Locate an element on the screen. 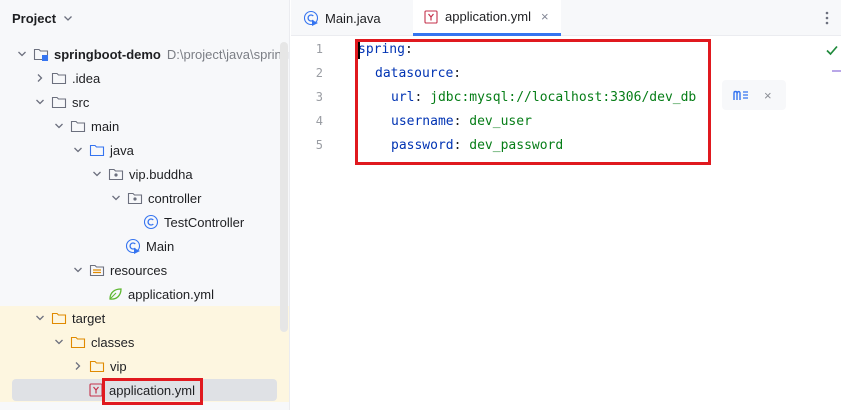 The width and height of the screenshot is (841, 410). tree-item-label: controller is located at coordinates (175, 198).